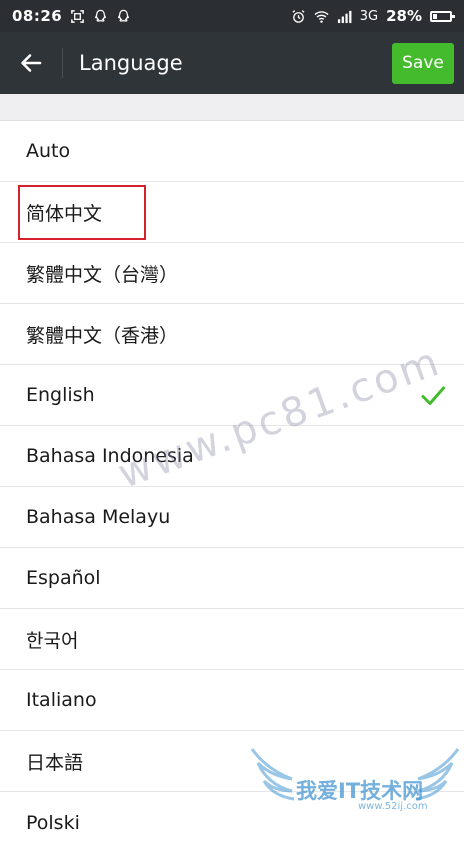 Image resolution: width=464 pixels, height=853 pixels. I want to click on language-label: English, so click(60, 395).